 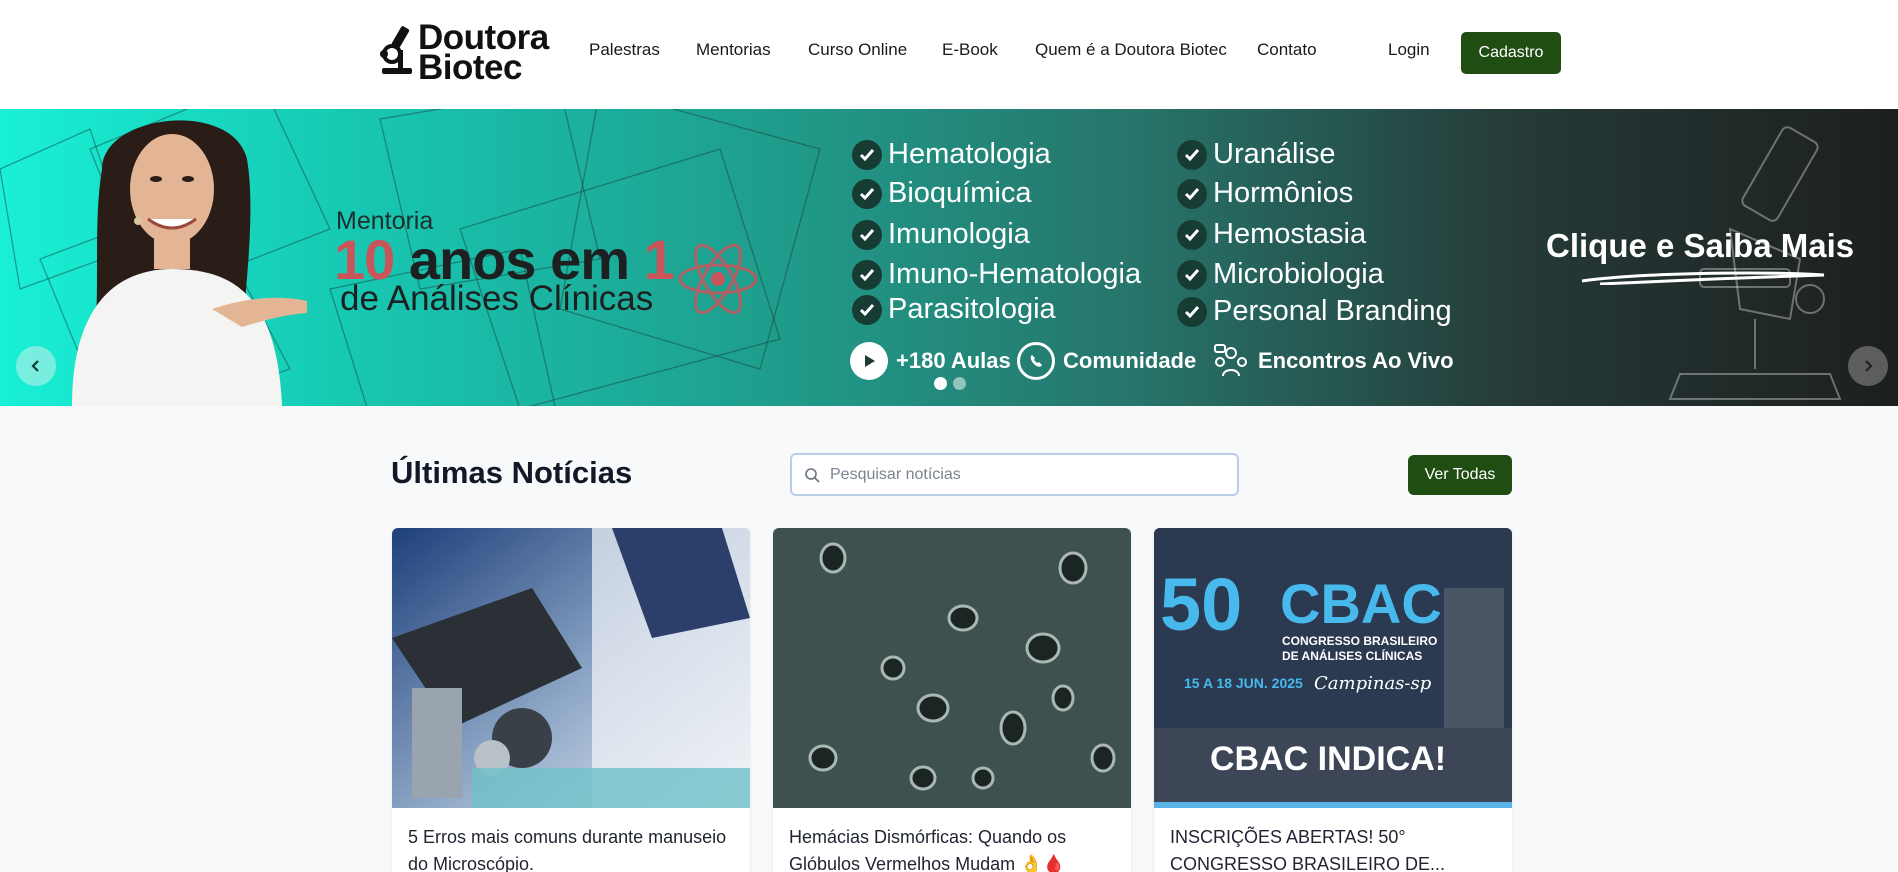 I want to click on topic-label: Uranálise, so click(x=1274, y=154).